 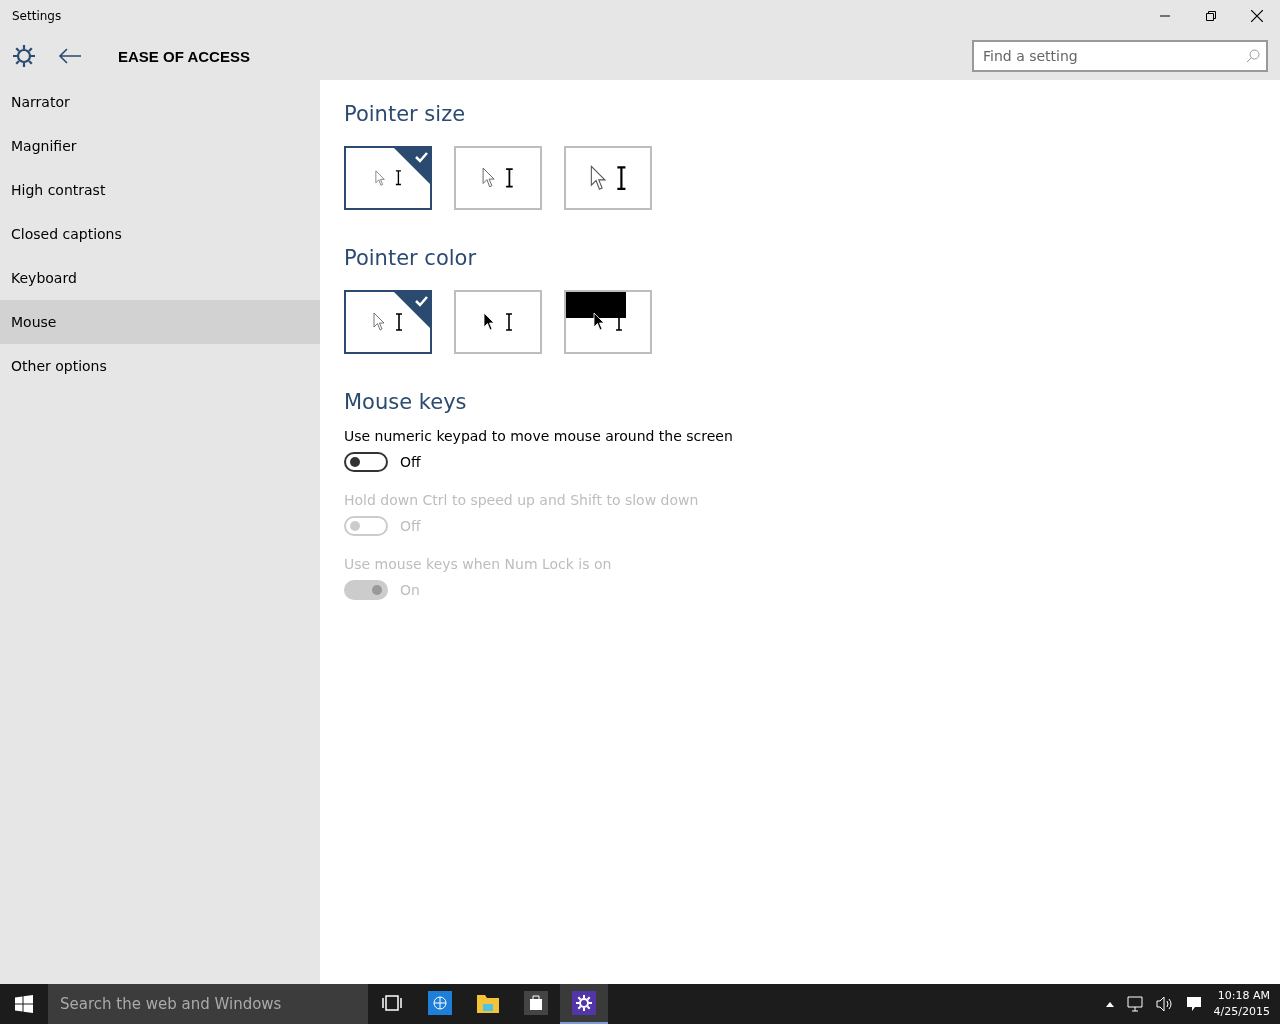 I want to click on sidebar-item: High contrast, so click(x=160, y=190).